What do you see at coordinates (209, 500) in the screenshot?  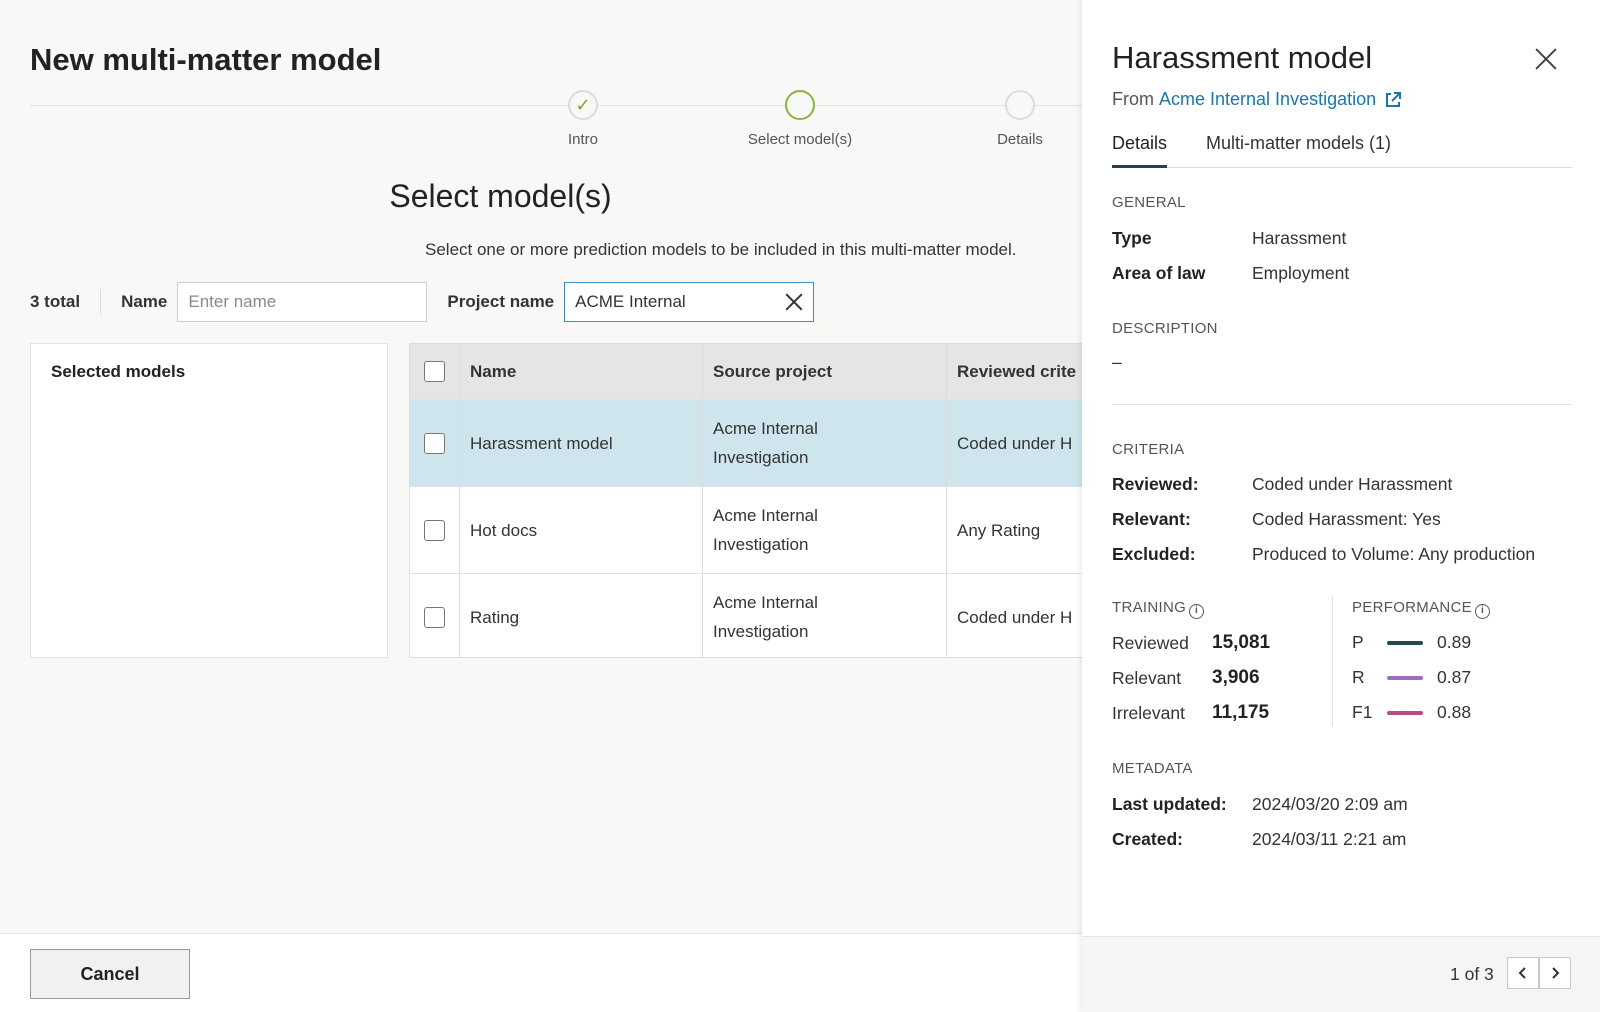 I see `selected-models-panel: Selected models` at bounding box center [209, 500].